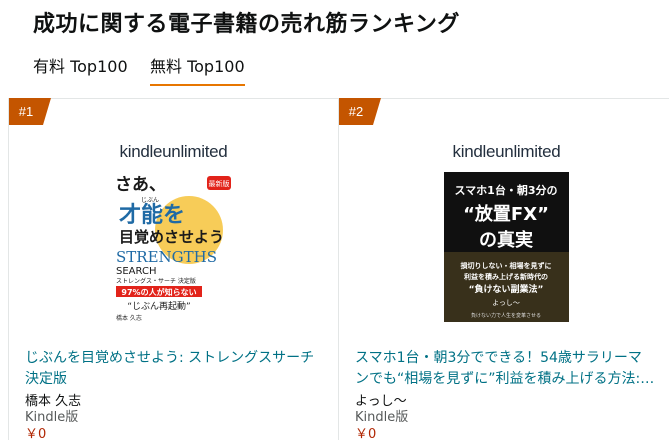  I want to click on cover1-author: 橋本 久志, so click(129, 318).